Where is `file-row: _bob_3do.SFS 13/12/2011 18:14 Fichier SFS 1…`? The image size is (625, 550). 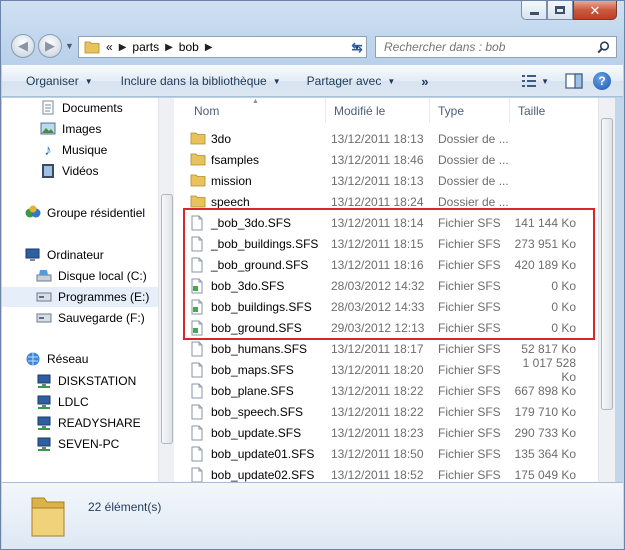
file-row: _bob_3do.SFS 13/12/2011 18:14 Fichier SFS 1… is located at coordinates (389, 222).